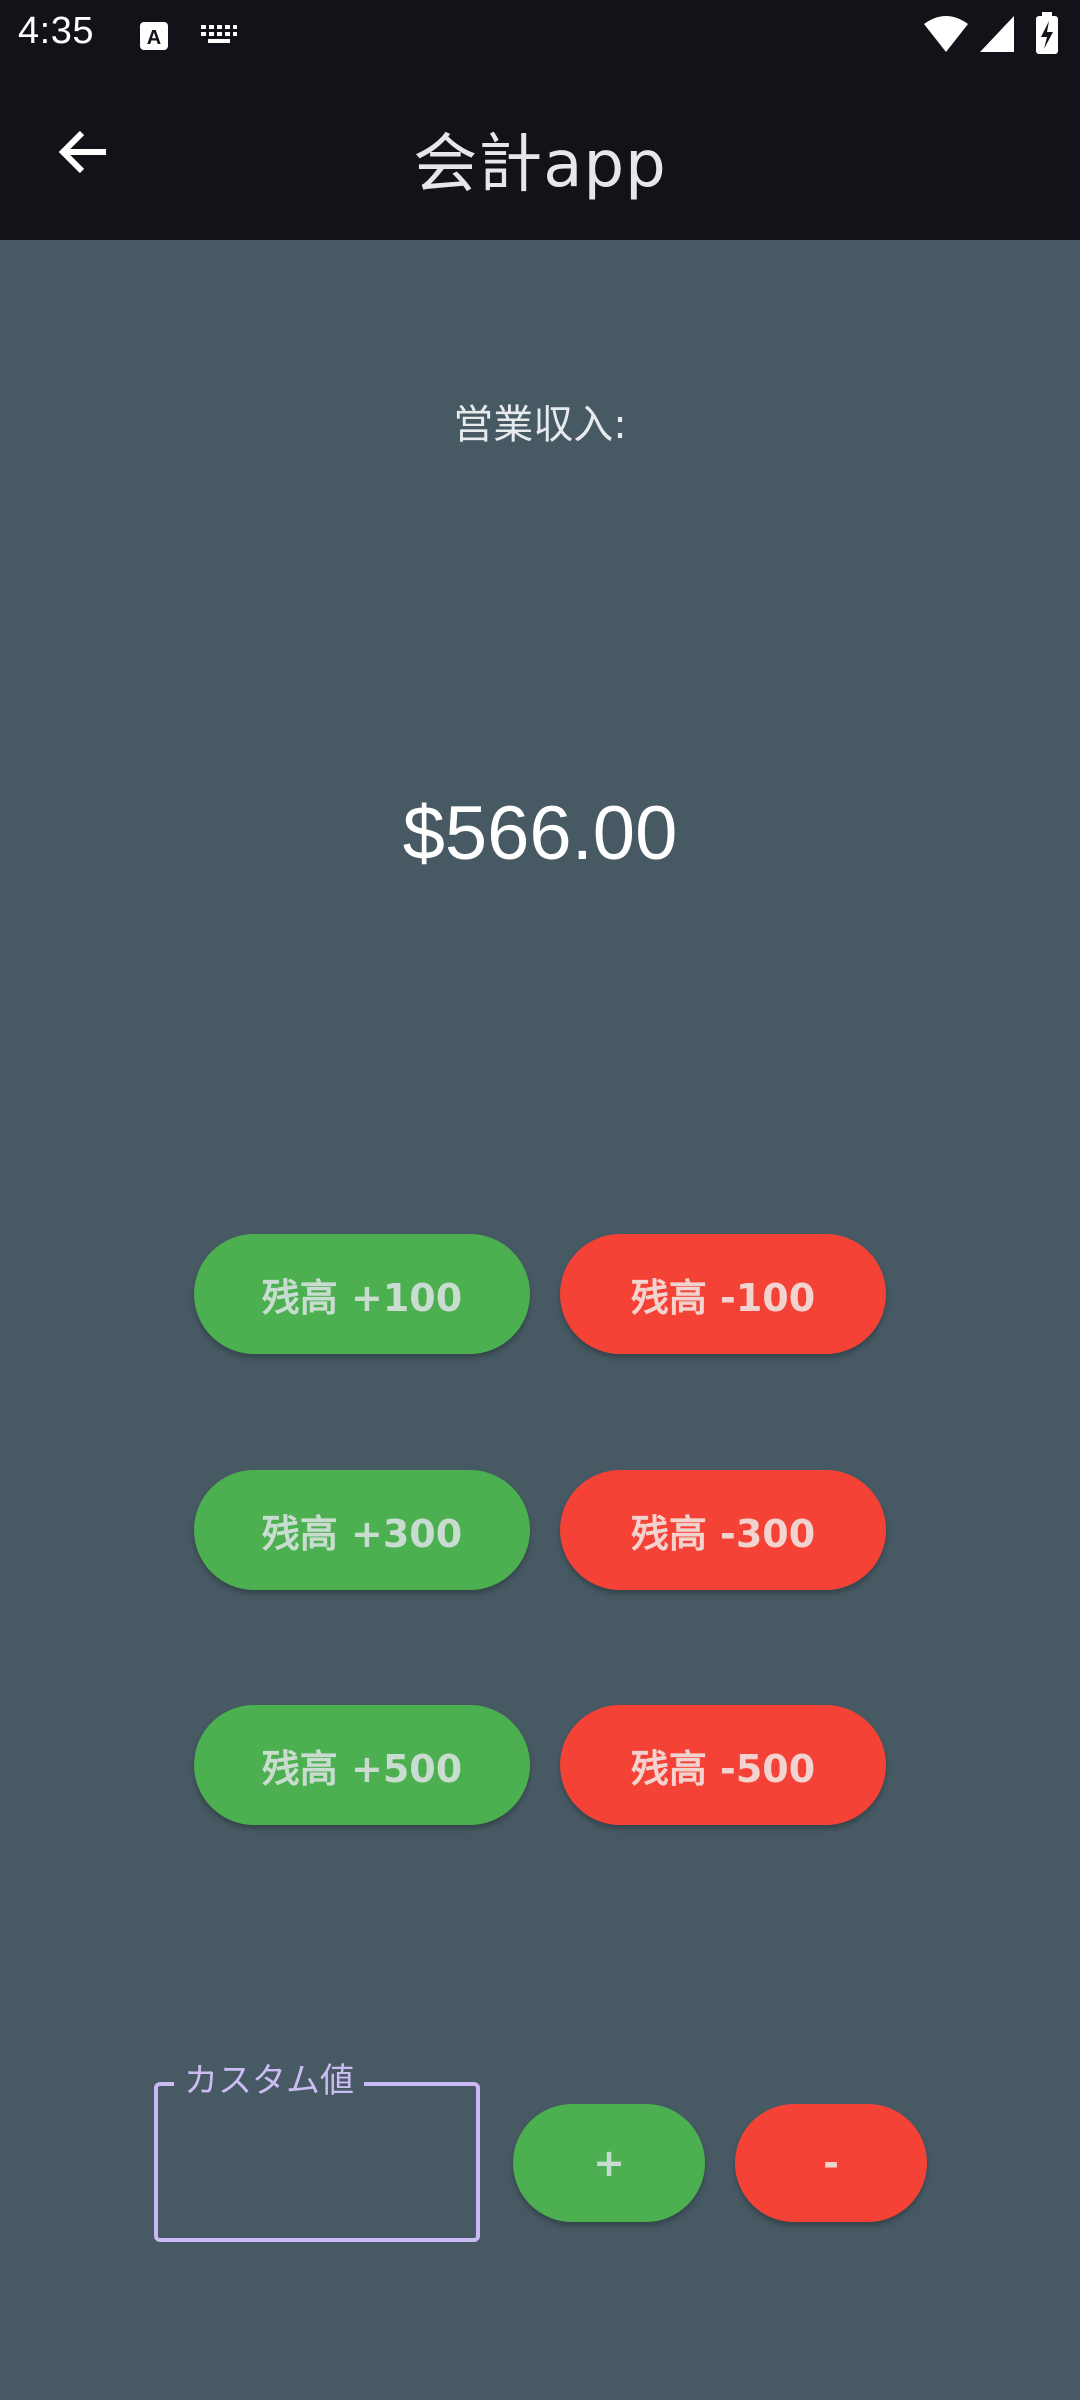 This screenshot has width=1080, height=2400. Describe the element at coordinates (723, 1530) in the screenshot. I see `subtract-300-button: 残高 -300` at that location.